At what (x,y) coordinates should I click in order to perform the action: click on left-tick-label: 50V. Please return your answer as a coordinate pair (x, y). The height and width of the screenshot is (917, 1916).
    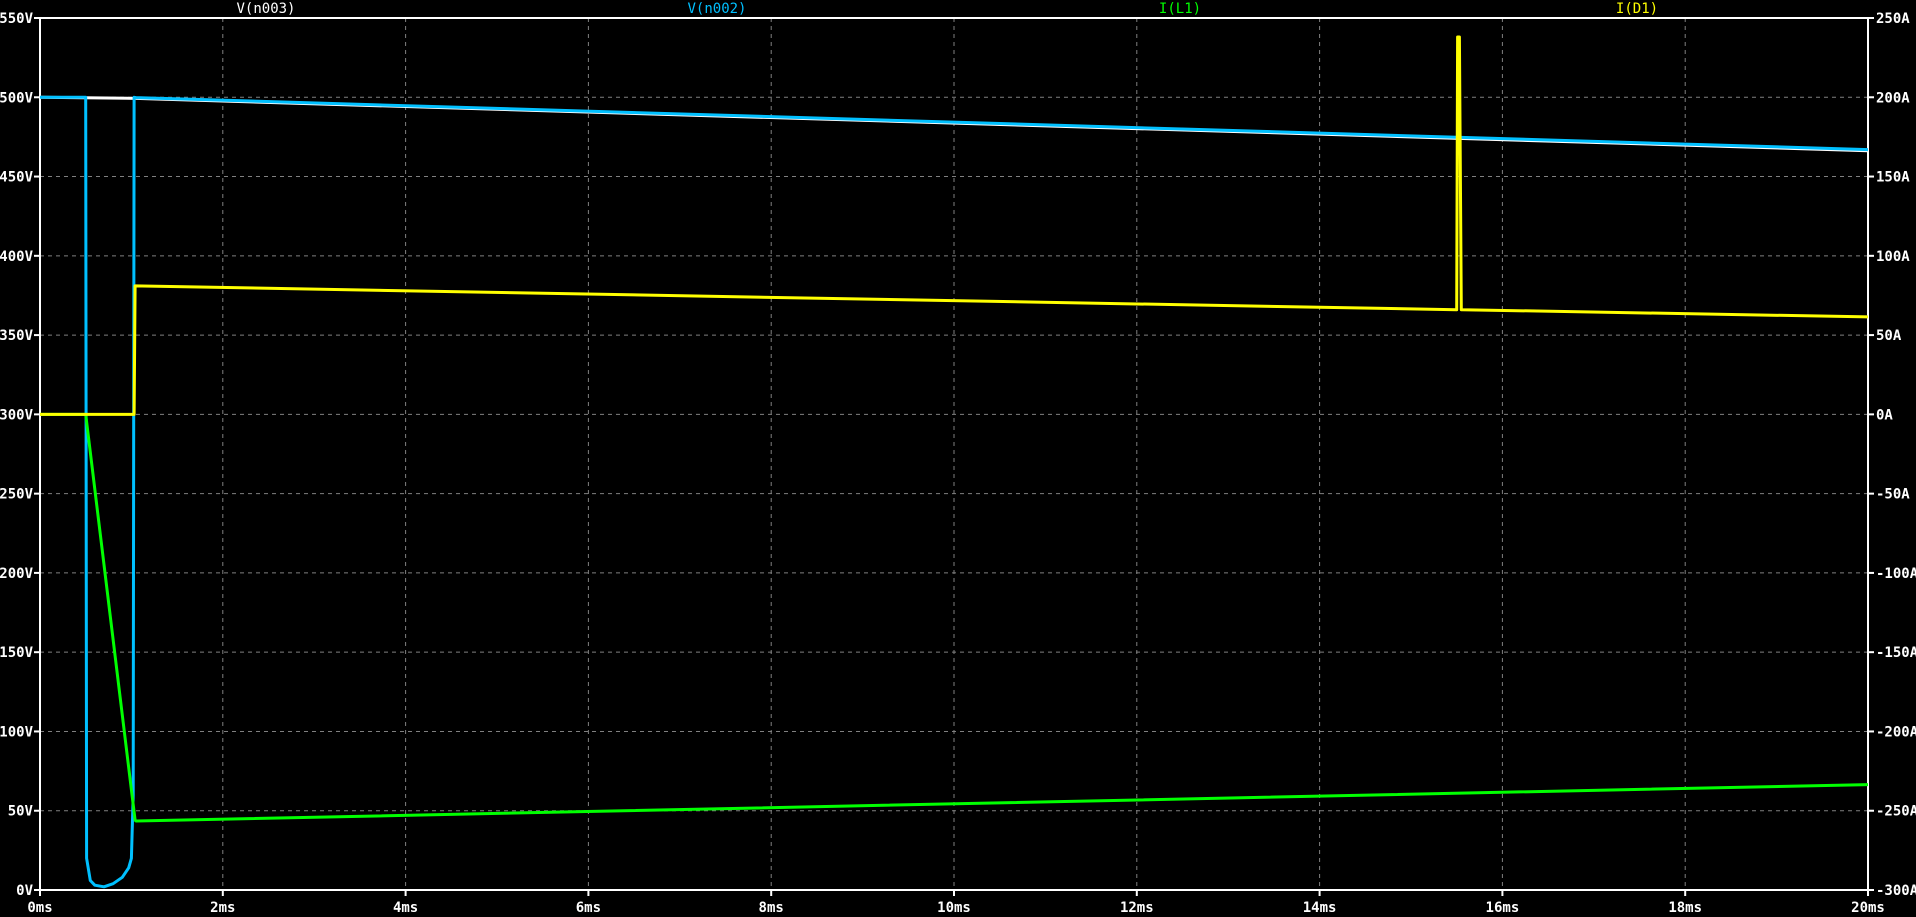
    Looking at the image, I should click on (21, 812).